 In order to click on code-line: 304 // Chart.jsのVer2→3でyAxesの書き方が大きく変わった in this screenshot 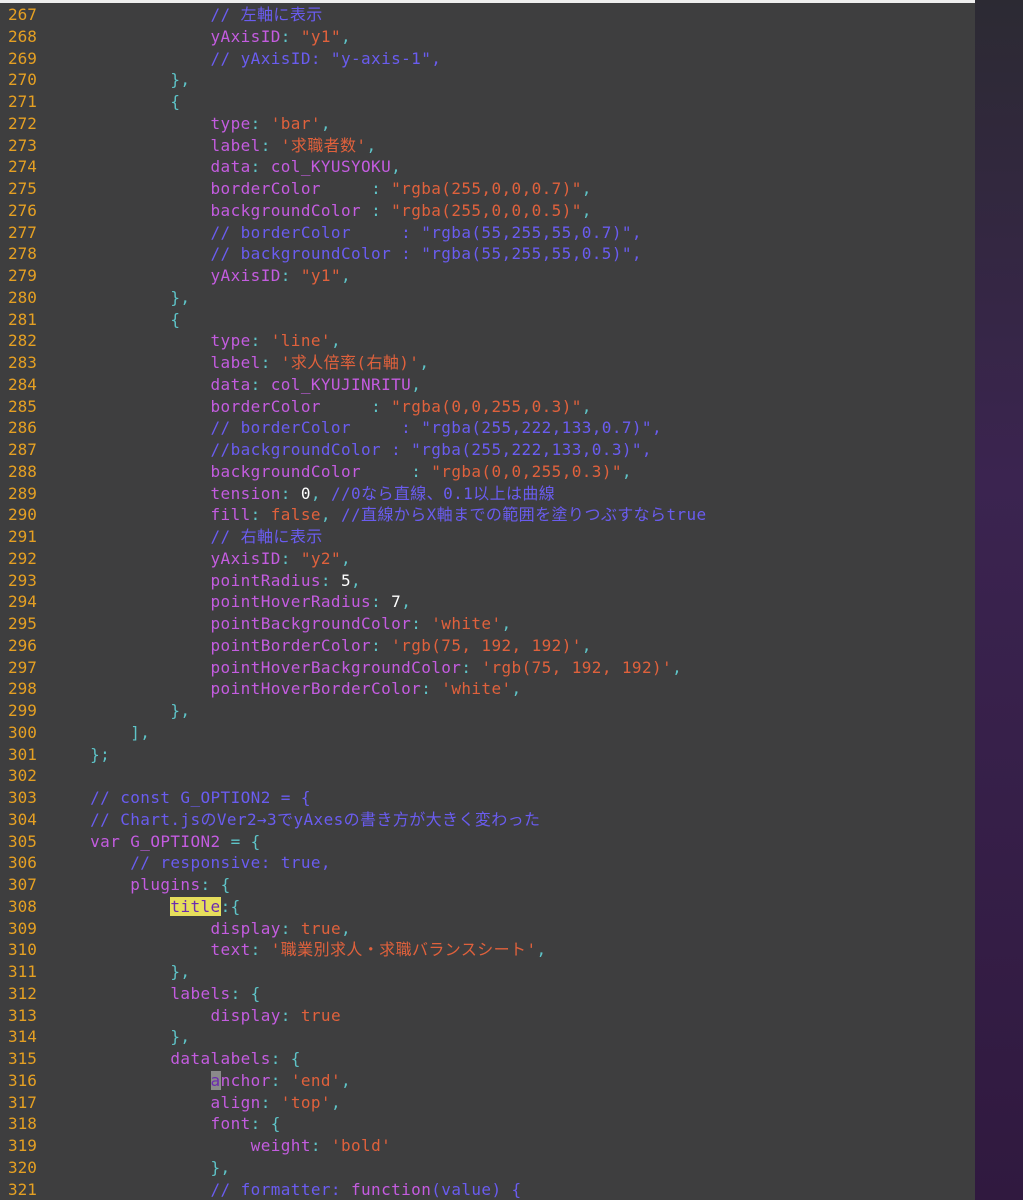, I will do `click(487, 820)`.